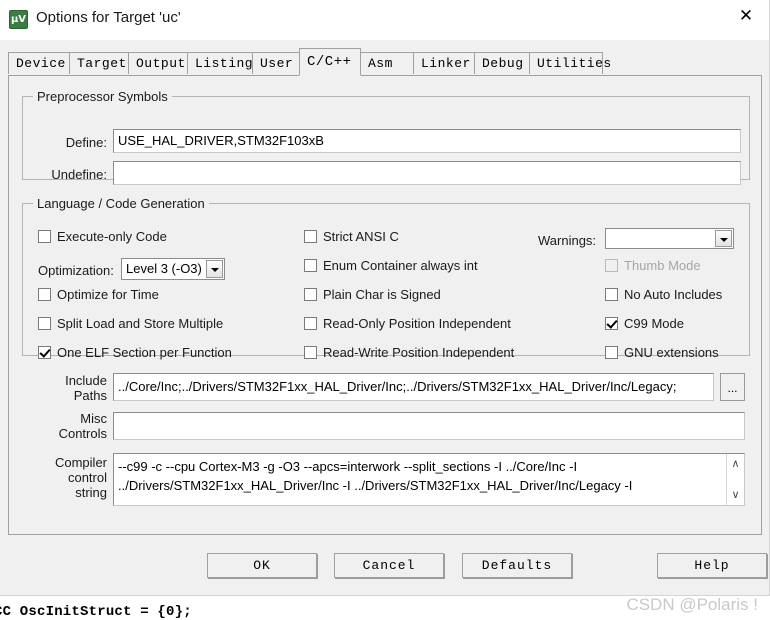 The image size is (770, 620). Describe the element at coordinates (87, 477) in the screenshot. I see `compiler-label-line2: control` at that location.